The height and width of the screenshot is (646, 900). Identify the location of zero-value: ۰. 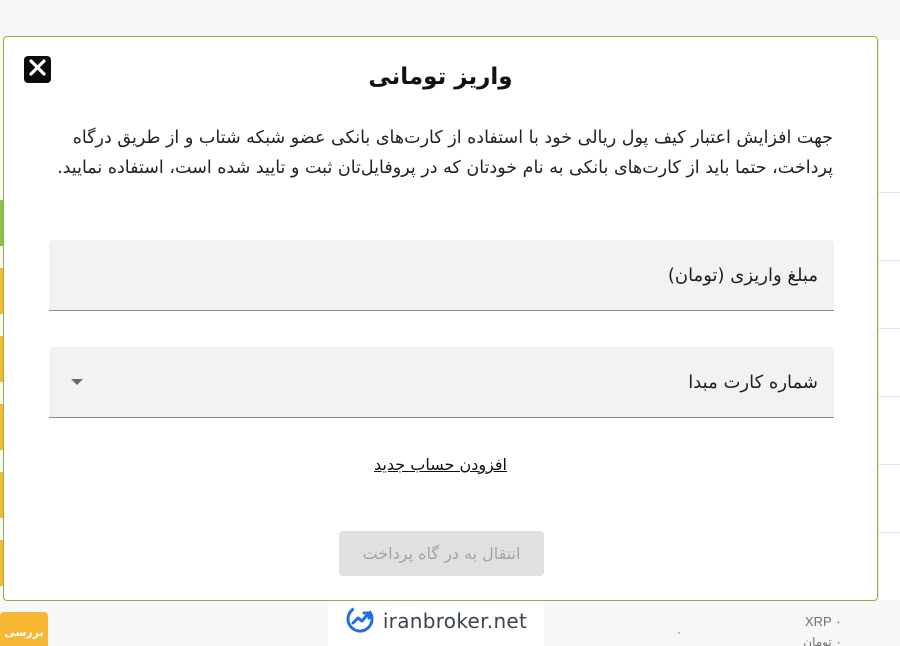
(679, 632).